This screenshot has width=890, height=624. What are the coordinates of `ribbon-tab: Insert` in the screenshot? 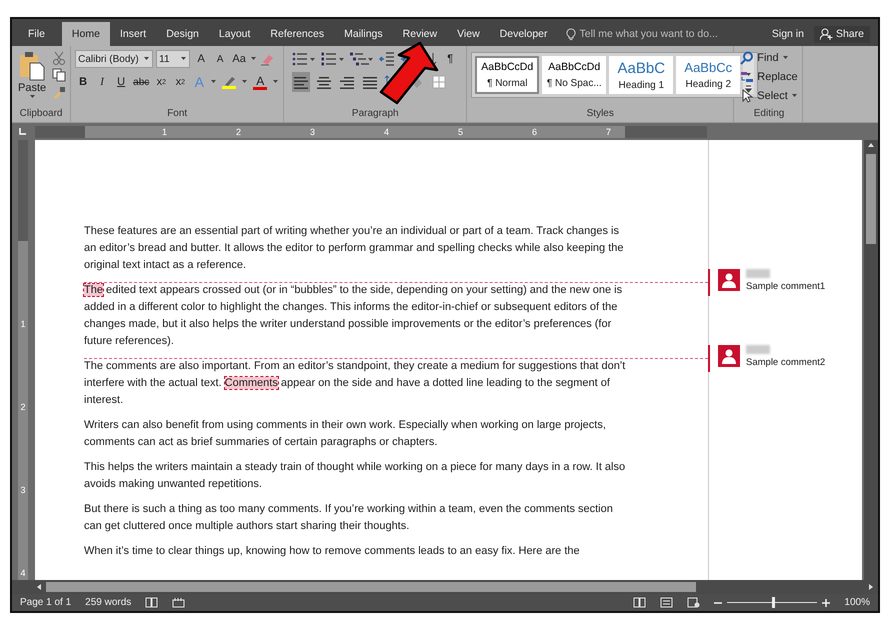 It's located at (133, 34).